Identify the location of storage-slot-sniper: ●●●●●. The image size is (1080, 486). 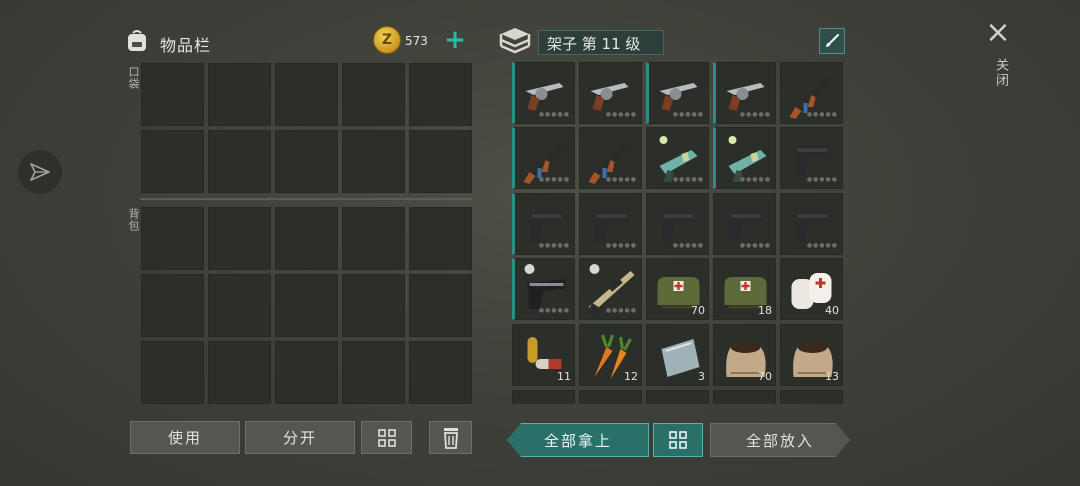
(610, 289).